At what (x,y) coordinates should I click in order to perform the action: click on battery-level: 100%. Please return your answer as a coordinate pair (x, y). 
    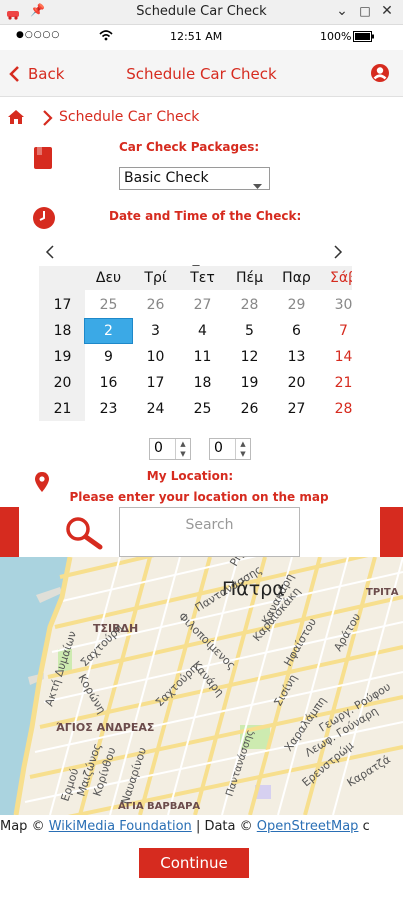
    Looking at the image, I should click on (336, 36).